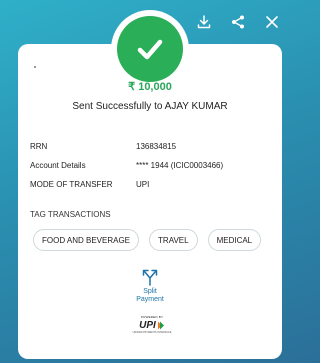  What do you see at coordinates (150, 277) in the screenshot?
I see `split-icon` at bounding box center [150, 277].